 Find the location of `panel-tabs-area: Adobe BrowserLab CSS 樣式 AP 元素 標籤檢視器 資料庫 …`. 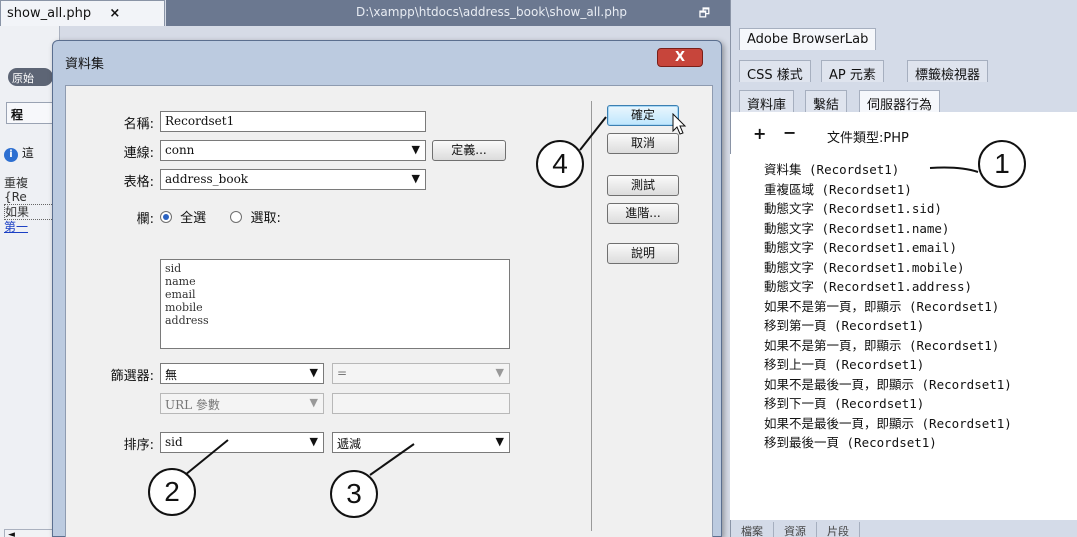

panel-tabs-area: Adobe BrowserLab CSS 樣式 AP 元素 標籤檢視器 資料庫 … is located at coordinates (903, 56).